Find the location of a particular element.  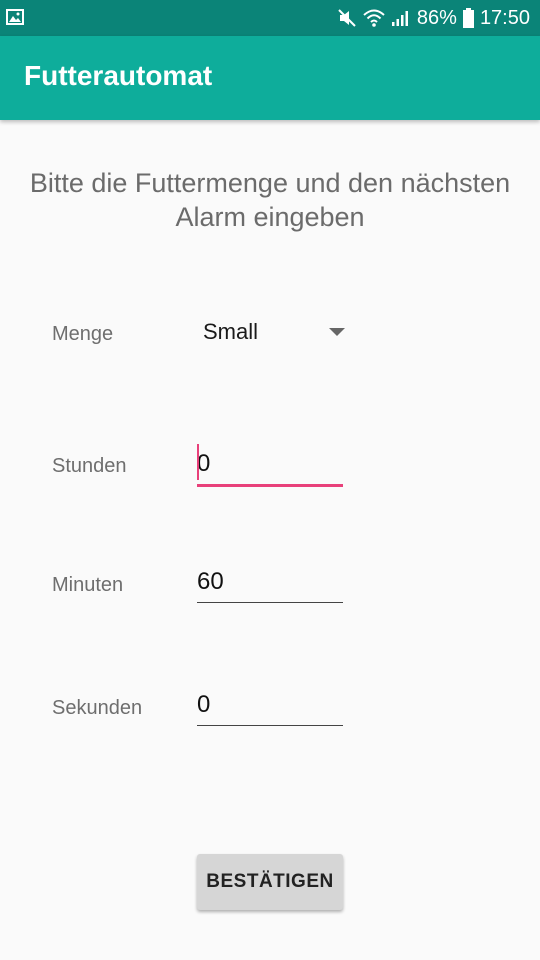

wifi-icon is located at coordinates (374, 18).